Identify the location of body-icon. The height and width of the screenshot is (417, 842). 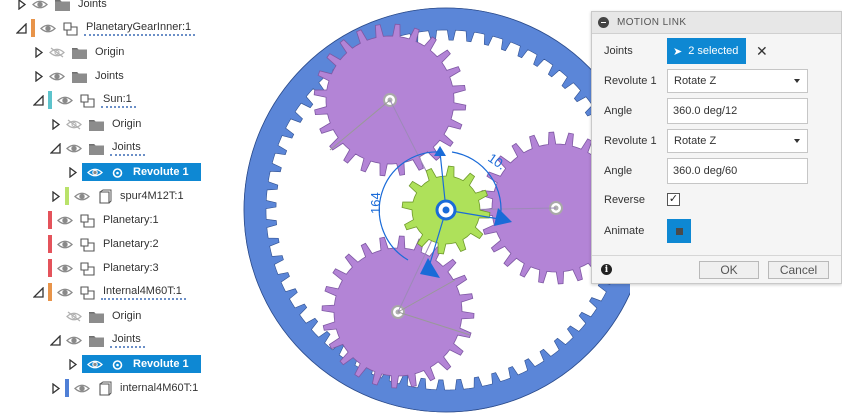
(104, 388).